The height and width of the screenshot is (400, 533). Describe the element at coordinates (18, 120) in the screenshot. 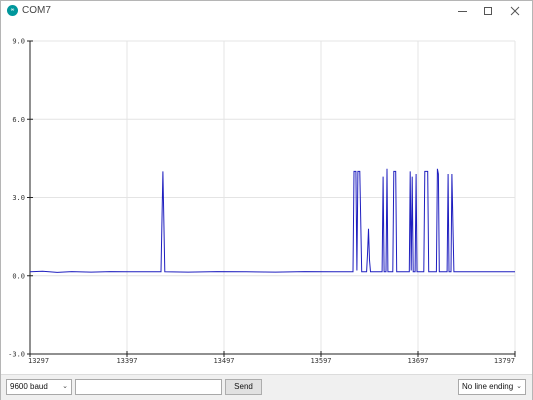

I see `y-tick-label: 6.0` at that location.